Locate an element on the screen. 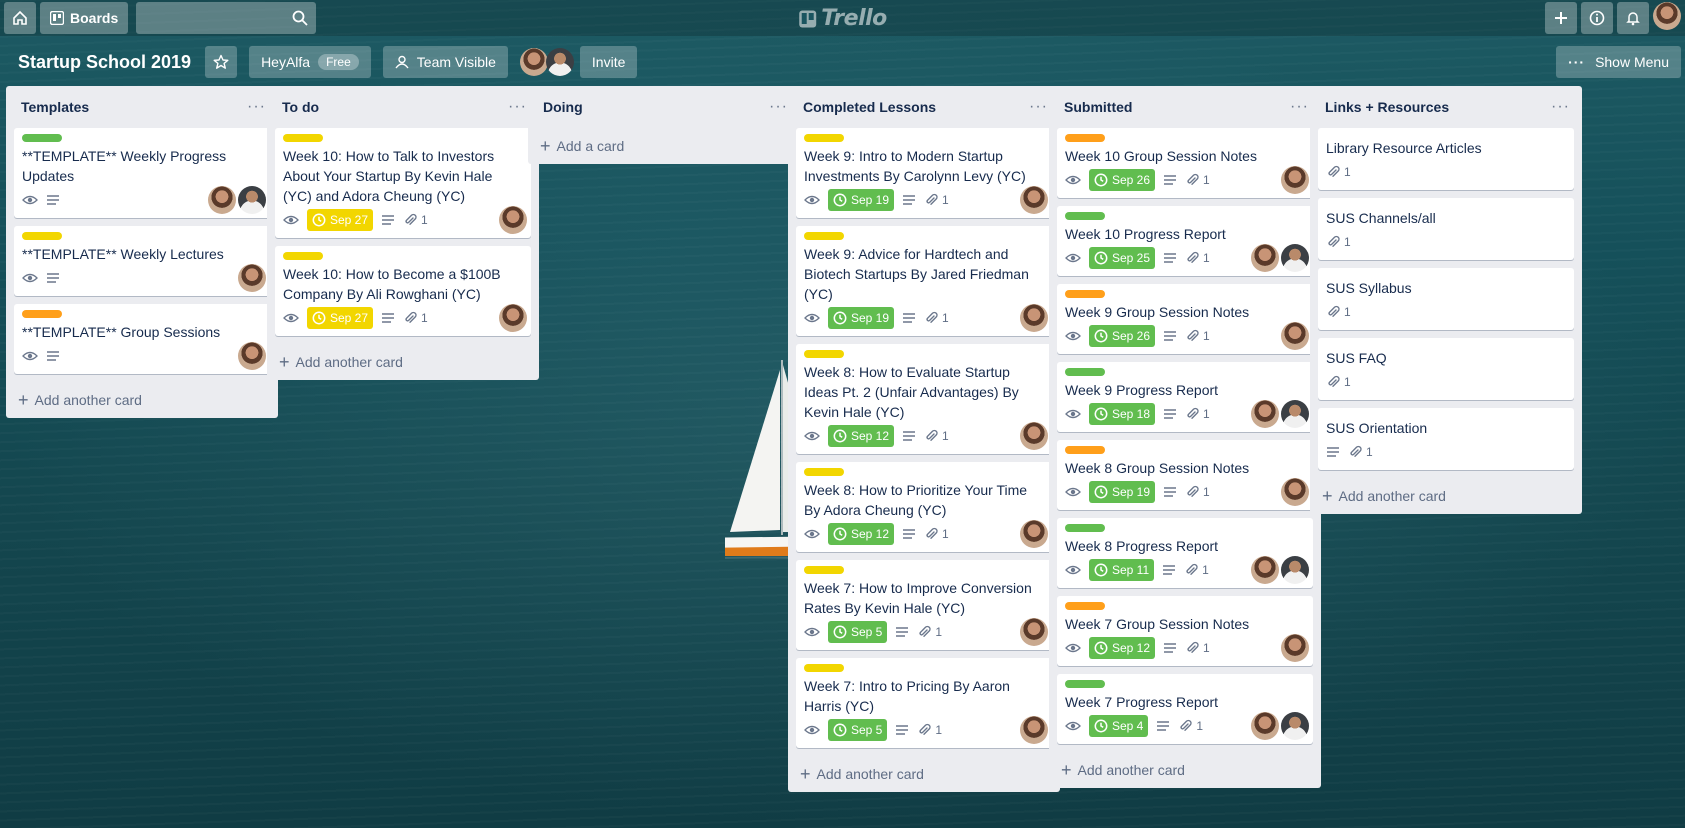 The width and height of the screenshot is (1685, 828). card: Week 9 Progress Report Sep 18 1 is located at coordinates (1185, 397).